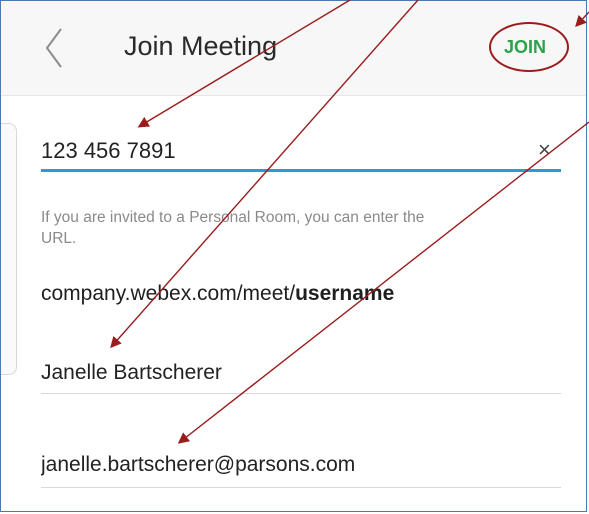 The width and height of the screenshot is (589, 514). Describe the element at coordinates (291, 465) in the screenshot. I see `email-field` at that location.